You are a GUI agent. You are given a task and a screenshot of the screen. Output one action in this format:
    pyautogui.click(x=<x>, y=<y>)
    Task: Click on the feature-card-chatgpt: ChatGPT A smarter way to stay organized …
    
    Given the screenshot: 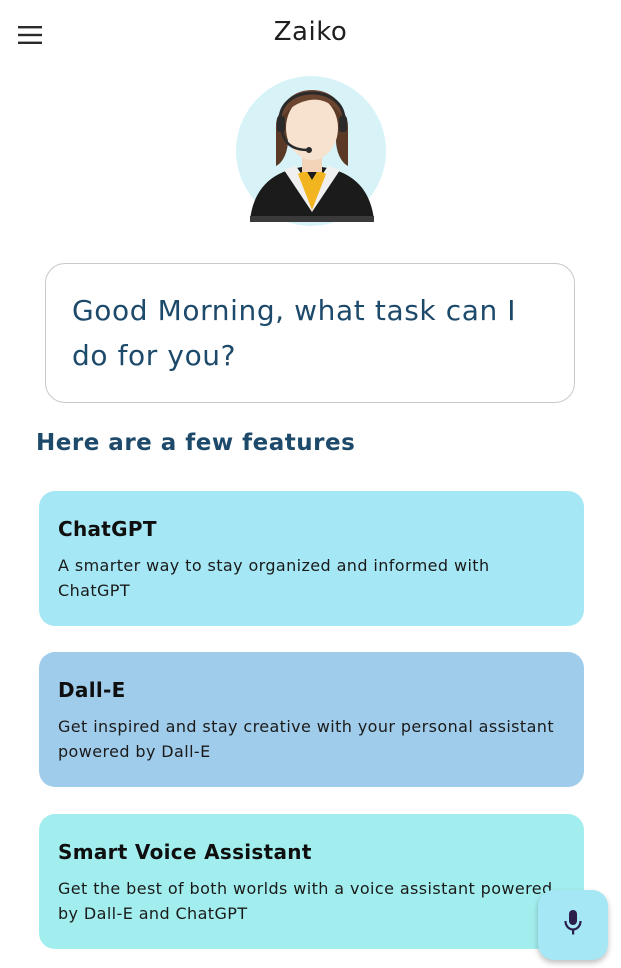 What is the action you would take?
    pyautogui.click(x=311, y=558)
    